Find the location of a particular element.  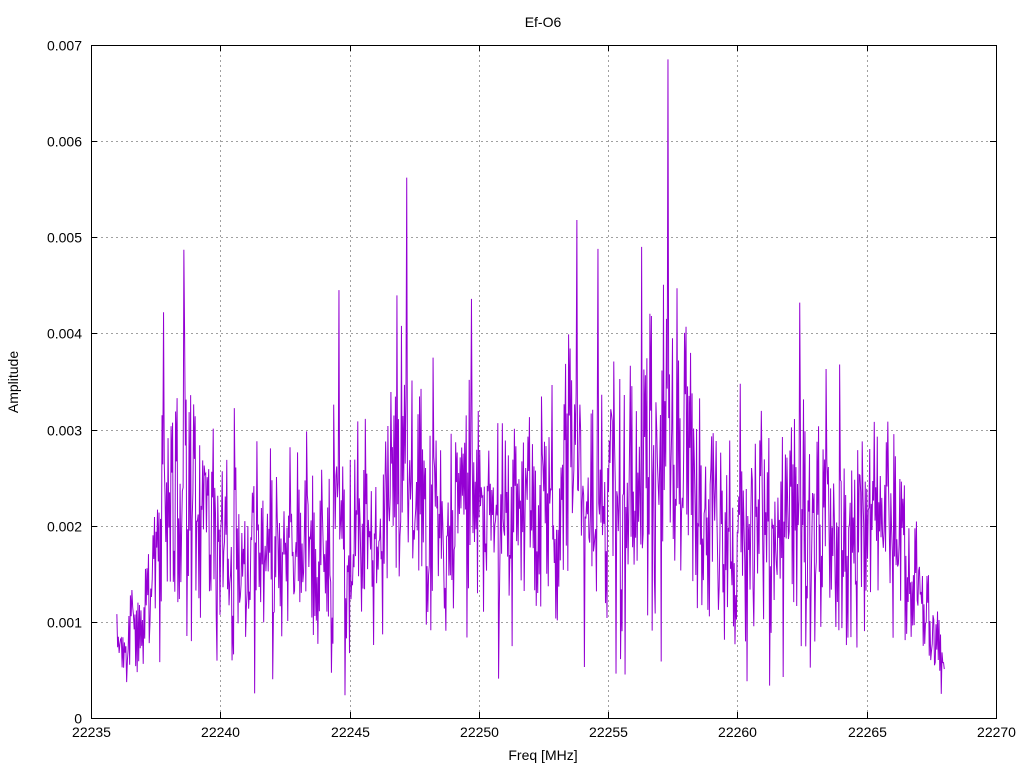

x-tick-label: 22260 is located at coordinates (737, 732).